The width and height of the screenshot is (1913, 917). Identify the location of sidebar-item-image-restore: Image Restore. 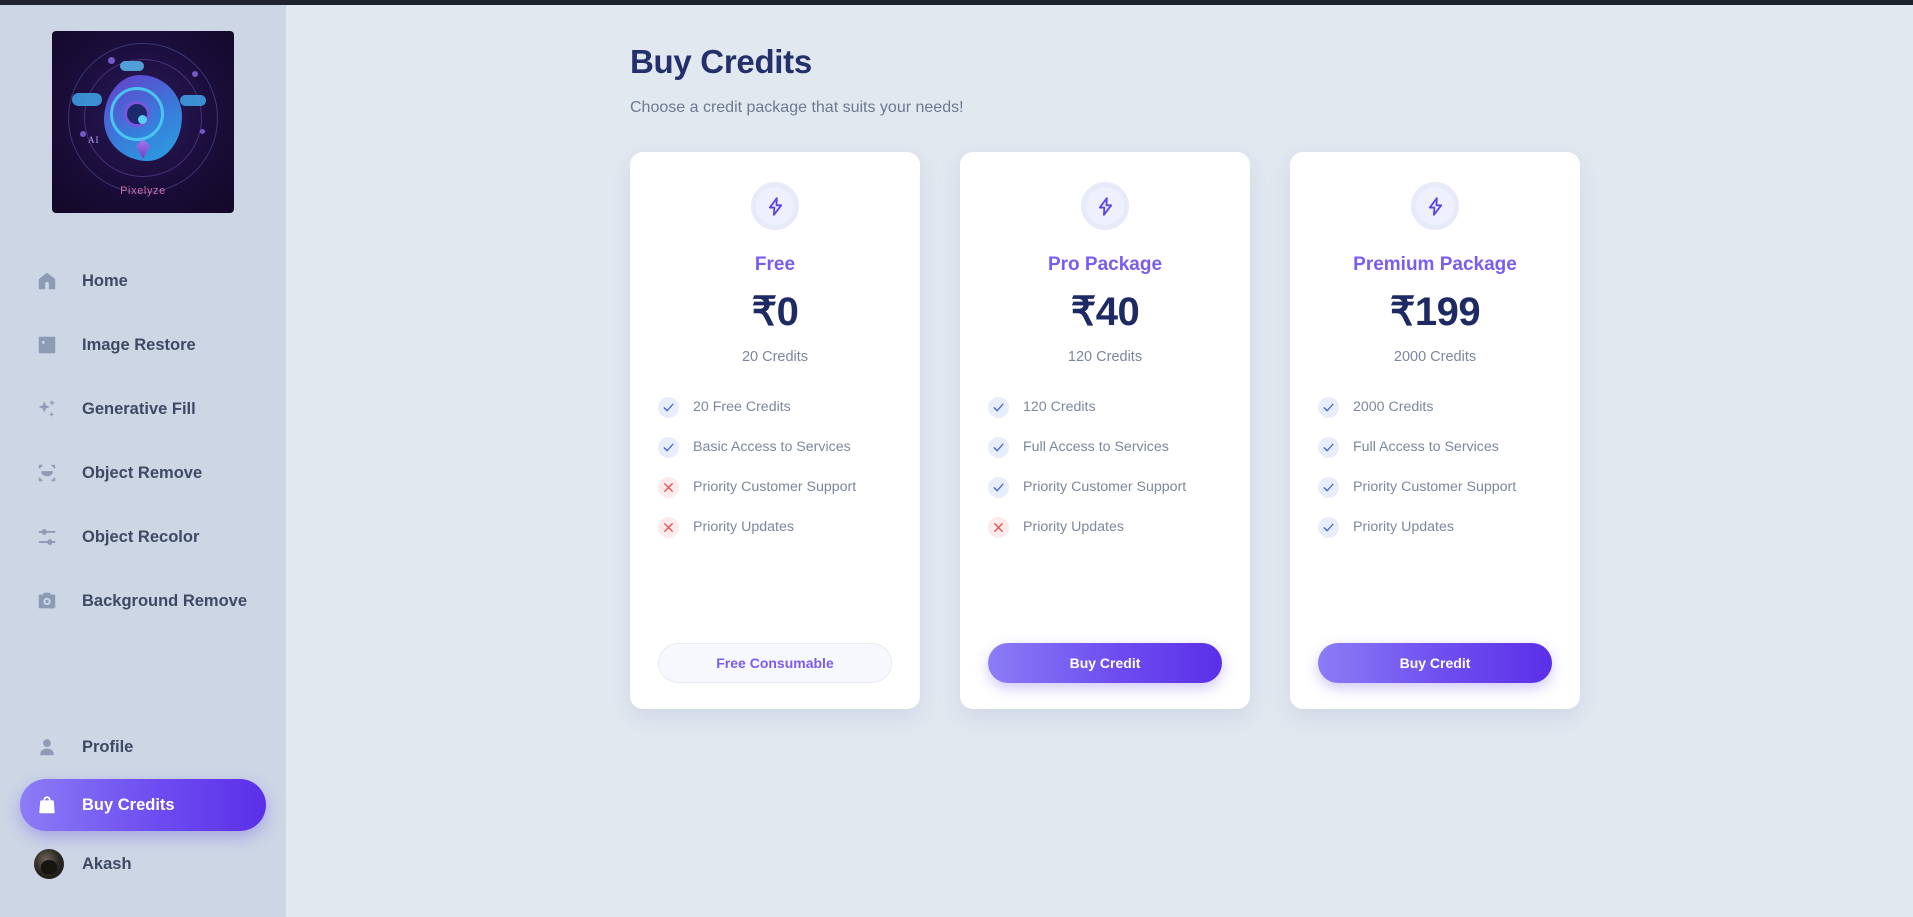
(143, 345).